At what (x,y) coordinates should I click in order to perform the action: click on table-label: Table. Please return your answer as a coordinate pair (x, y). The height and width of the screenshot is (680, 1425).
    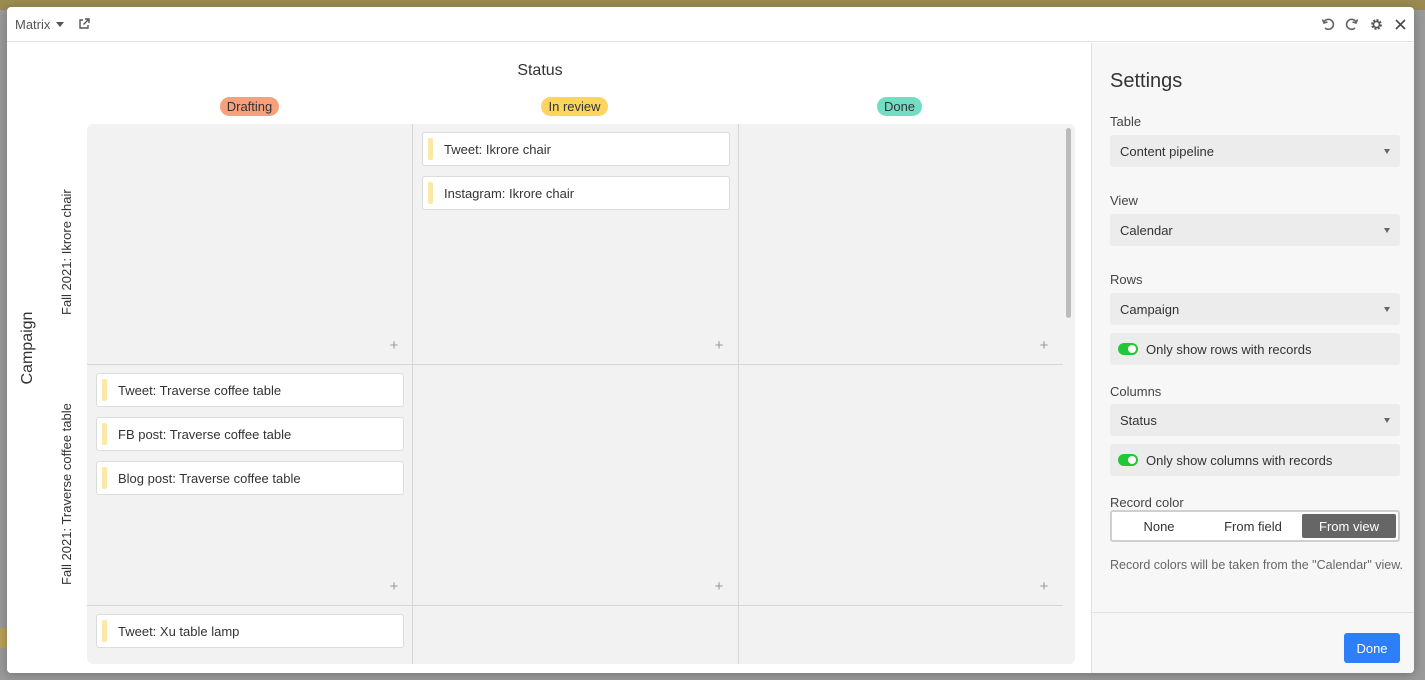
    Looking at the image, I should click on (1126, 121).